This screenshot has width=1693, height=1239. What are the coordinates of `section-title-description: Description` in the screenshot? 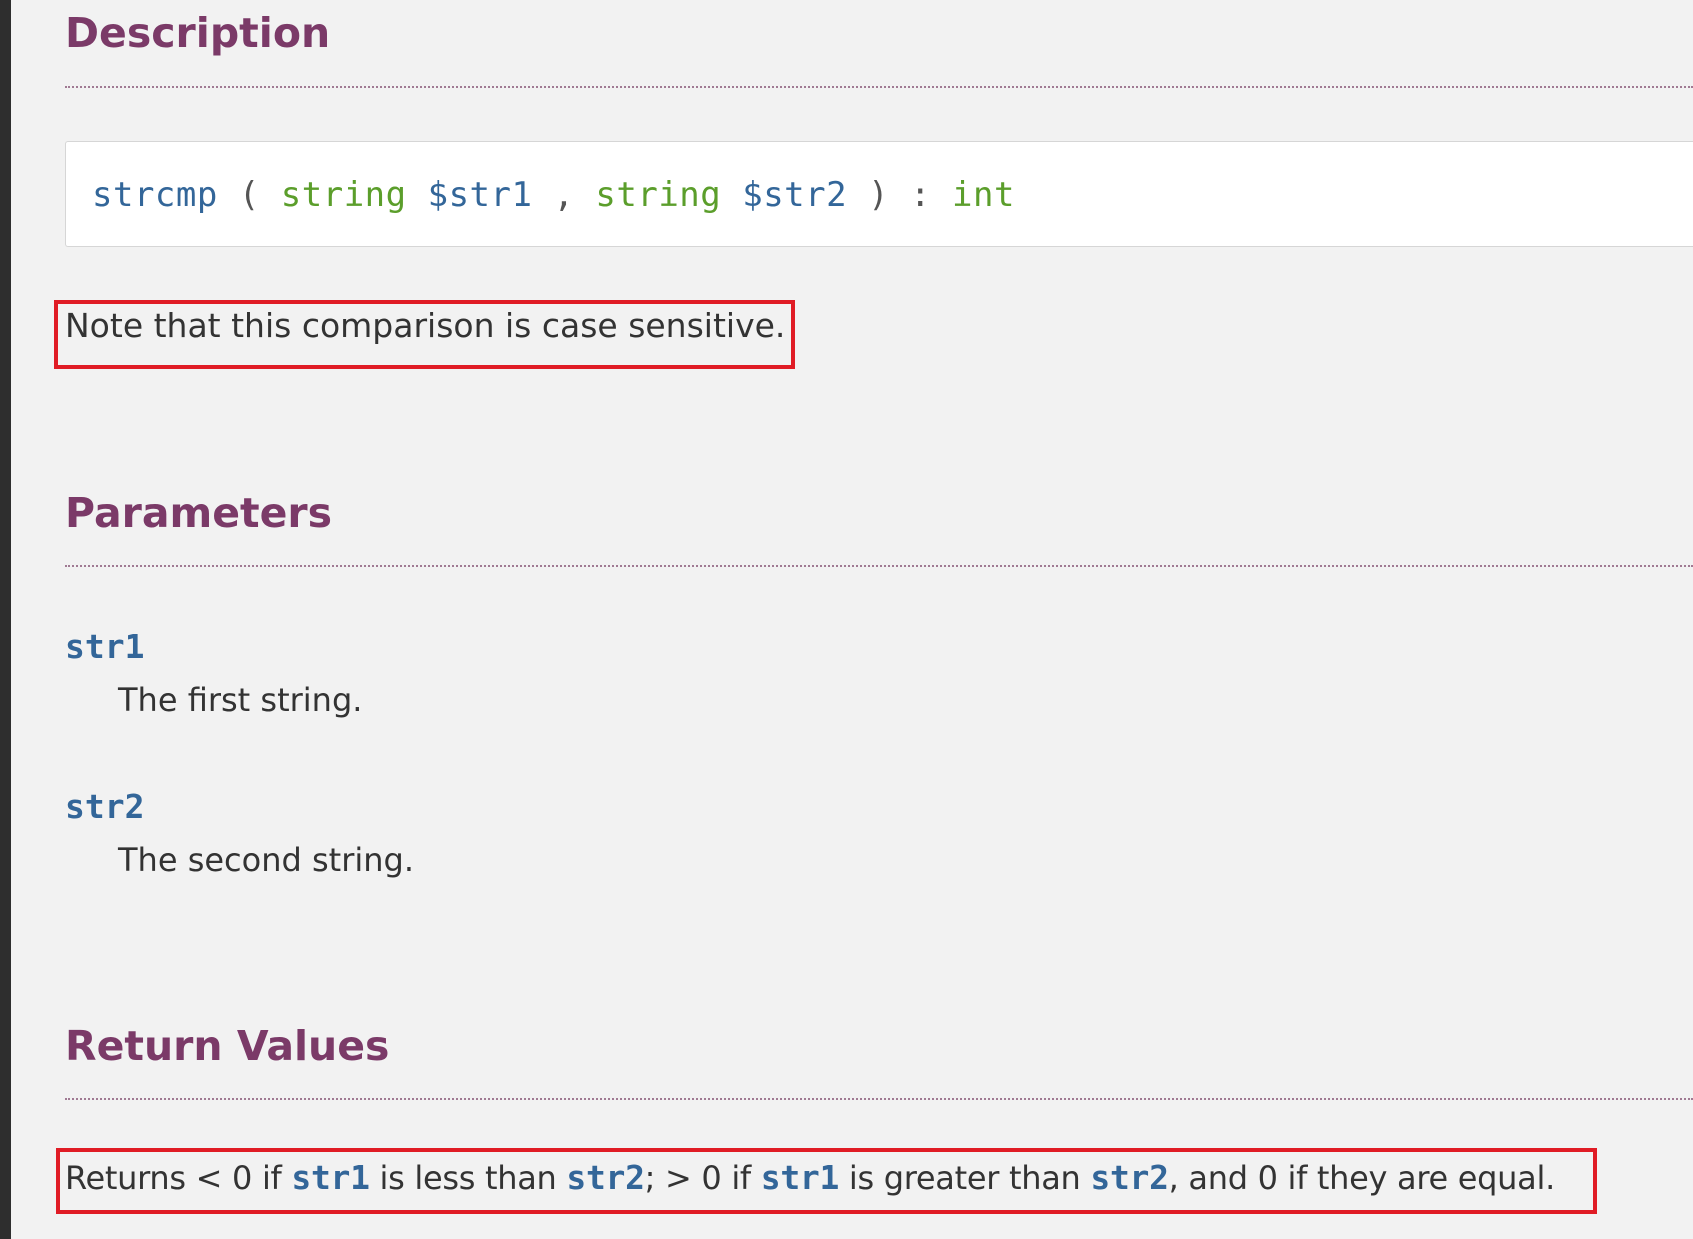 It's located at (198, 33).